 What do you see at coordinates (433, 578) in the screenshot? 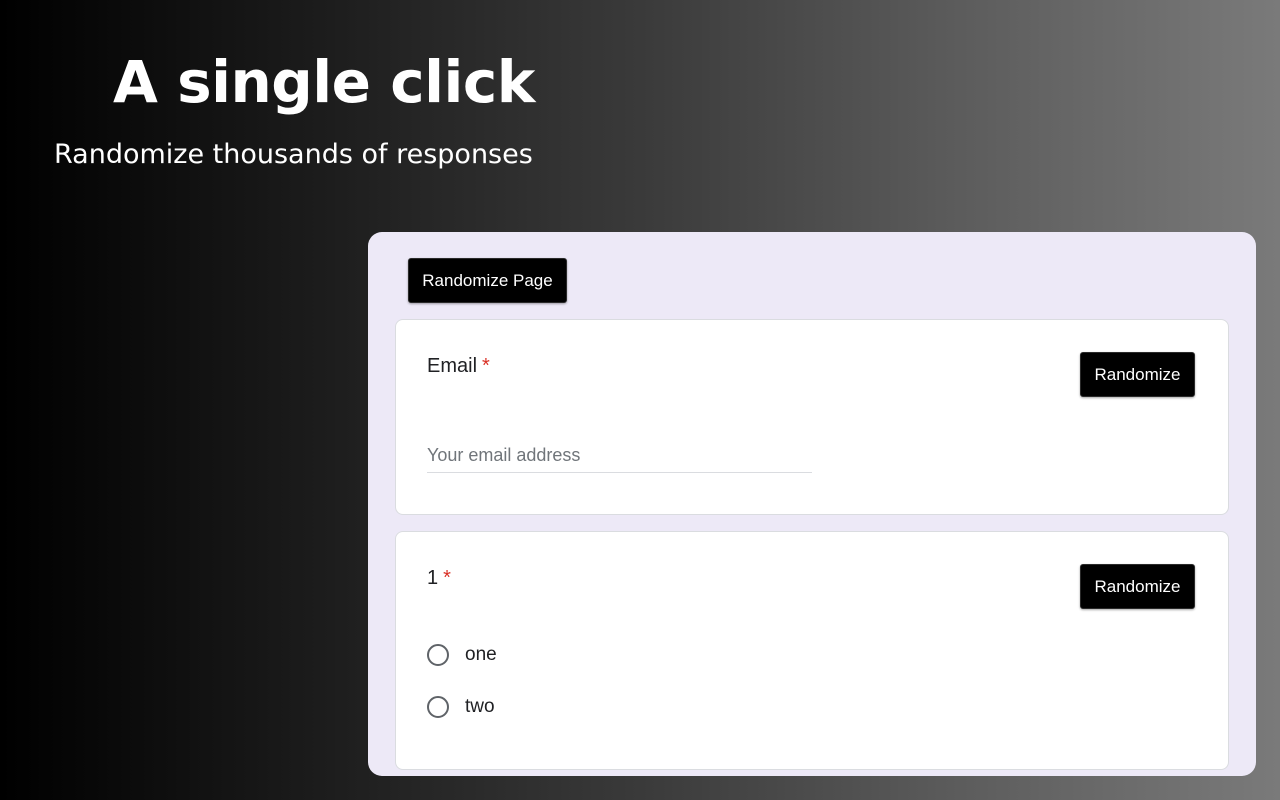
I see `question-title: 1` at bounding box center [433, 578].